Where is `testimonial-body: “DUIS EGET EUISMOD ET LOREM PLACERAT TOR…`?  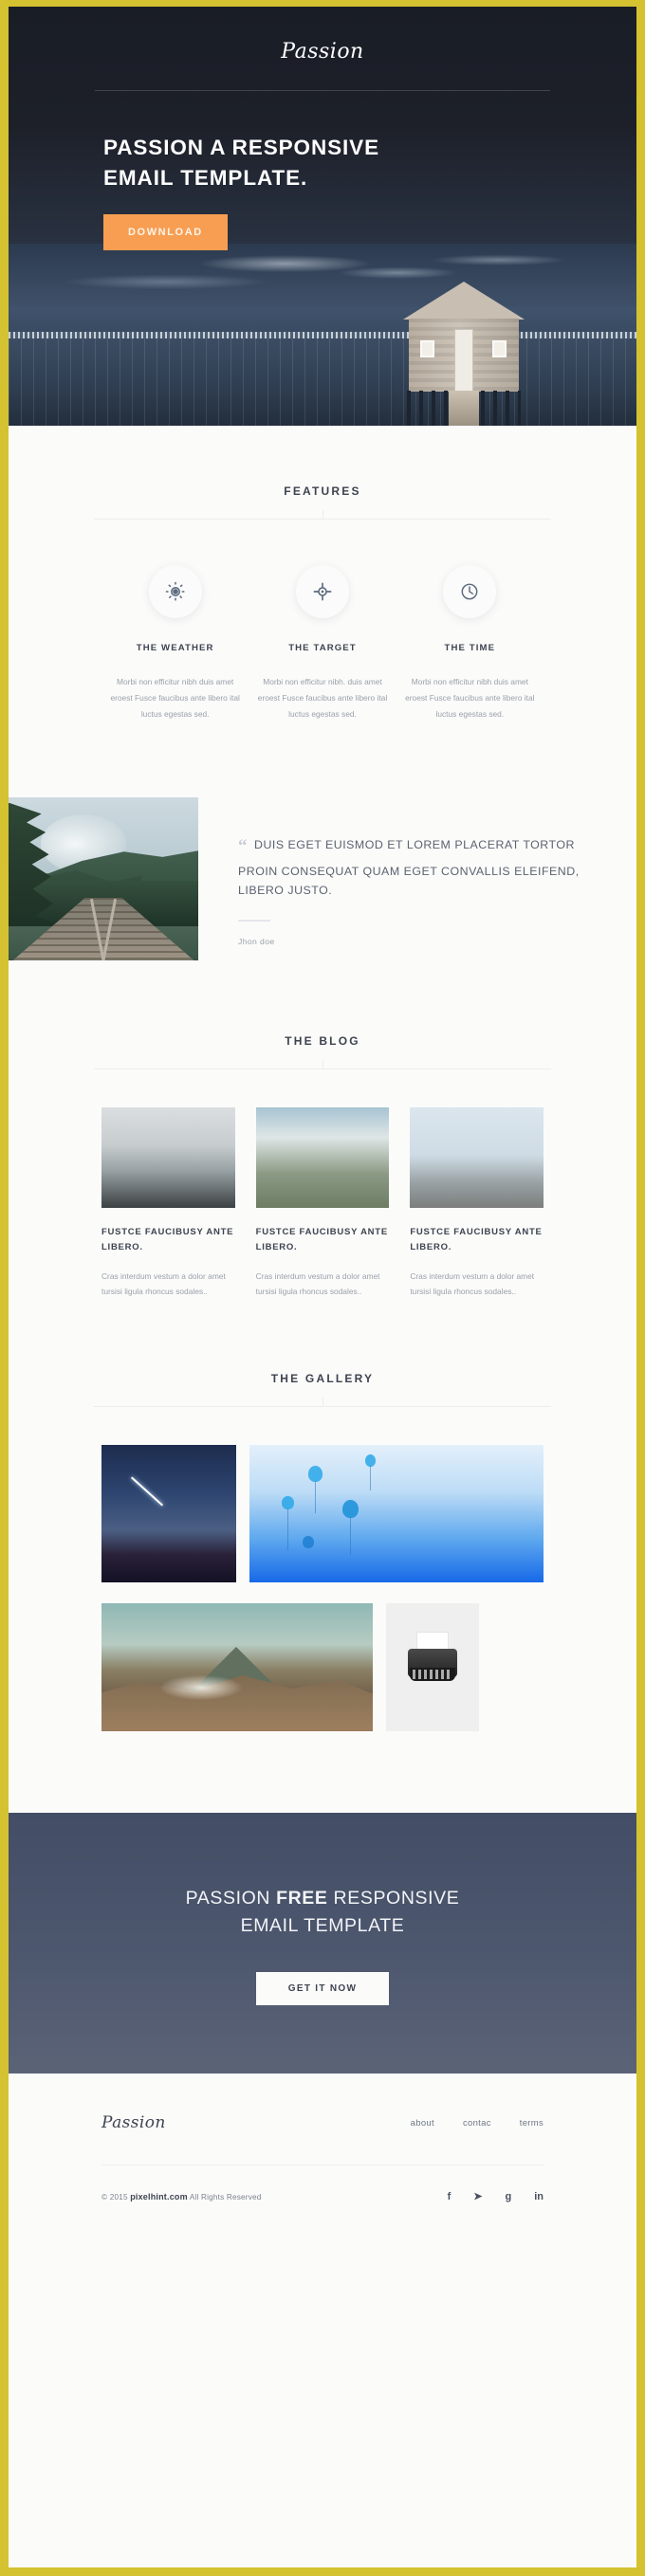 testimonial-body: “DUIS EGET EUISMOD ET LOREM PLACERAT TOR… is located at coordinates (417, 878).